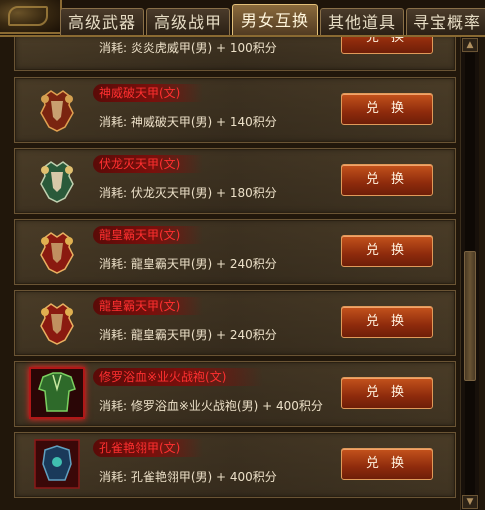 Image resolution: width=485 pixels, height=510 pixels. What do you see at coordinates (140, 164) in the screenshot?
I see `item-name: 伏龙灭天甲(文)` at bounding box center [140, 164].